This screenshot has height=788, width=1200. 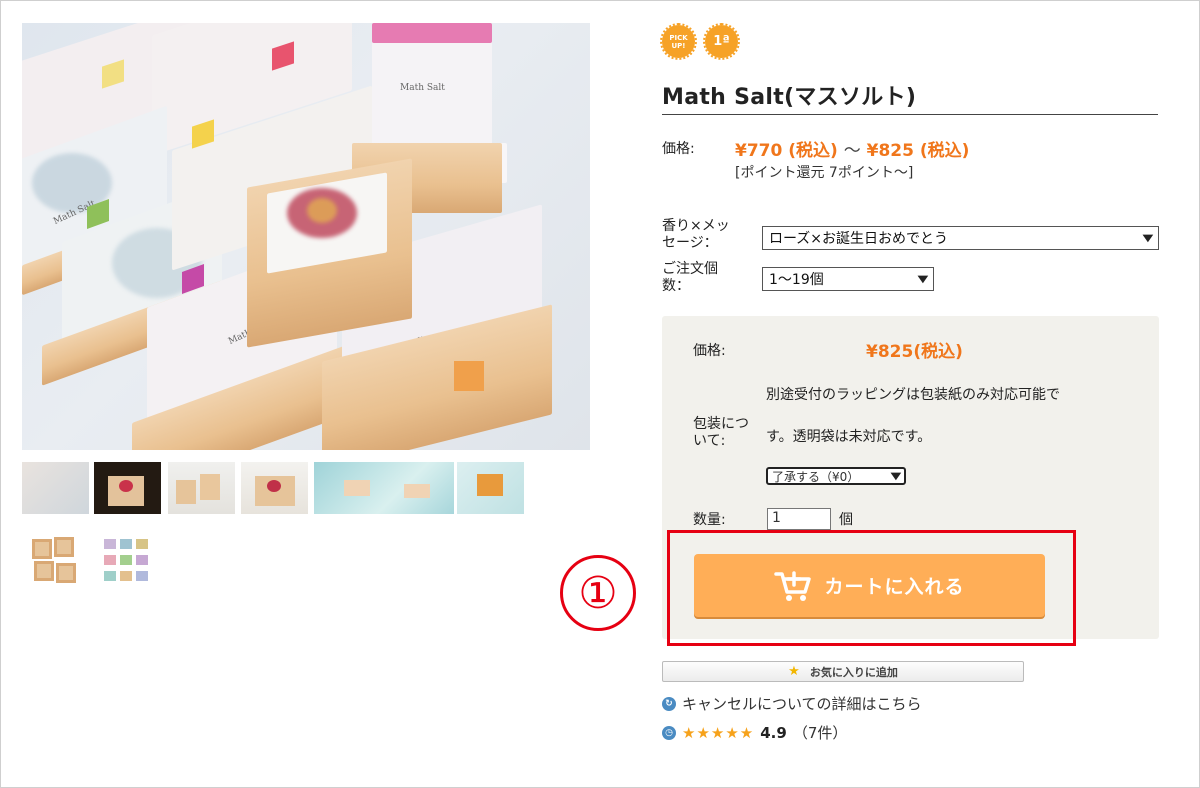 What do you see at coordinates (824, 173) in the screenshot?
I see `points-text: [ポイント還元 7ポイント～]` at bounding box center [824, 173].